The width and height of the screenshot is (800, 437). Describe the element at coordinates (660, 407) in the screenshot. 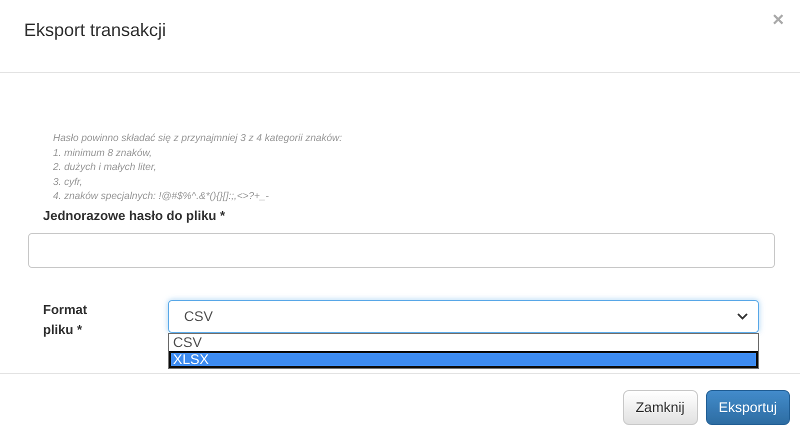

I see `close-dialog-button: Zamknij` at that location.